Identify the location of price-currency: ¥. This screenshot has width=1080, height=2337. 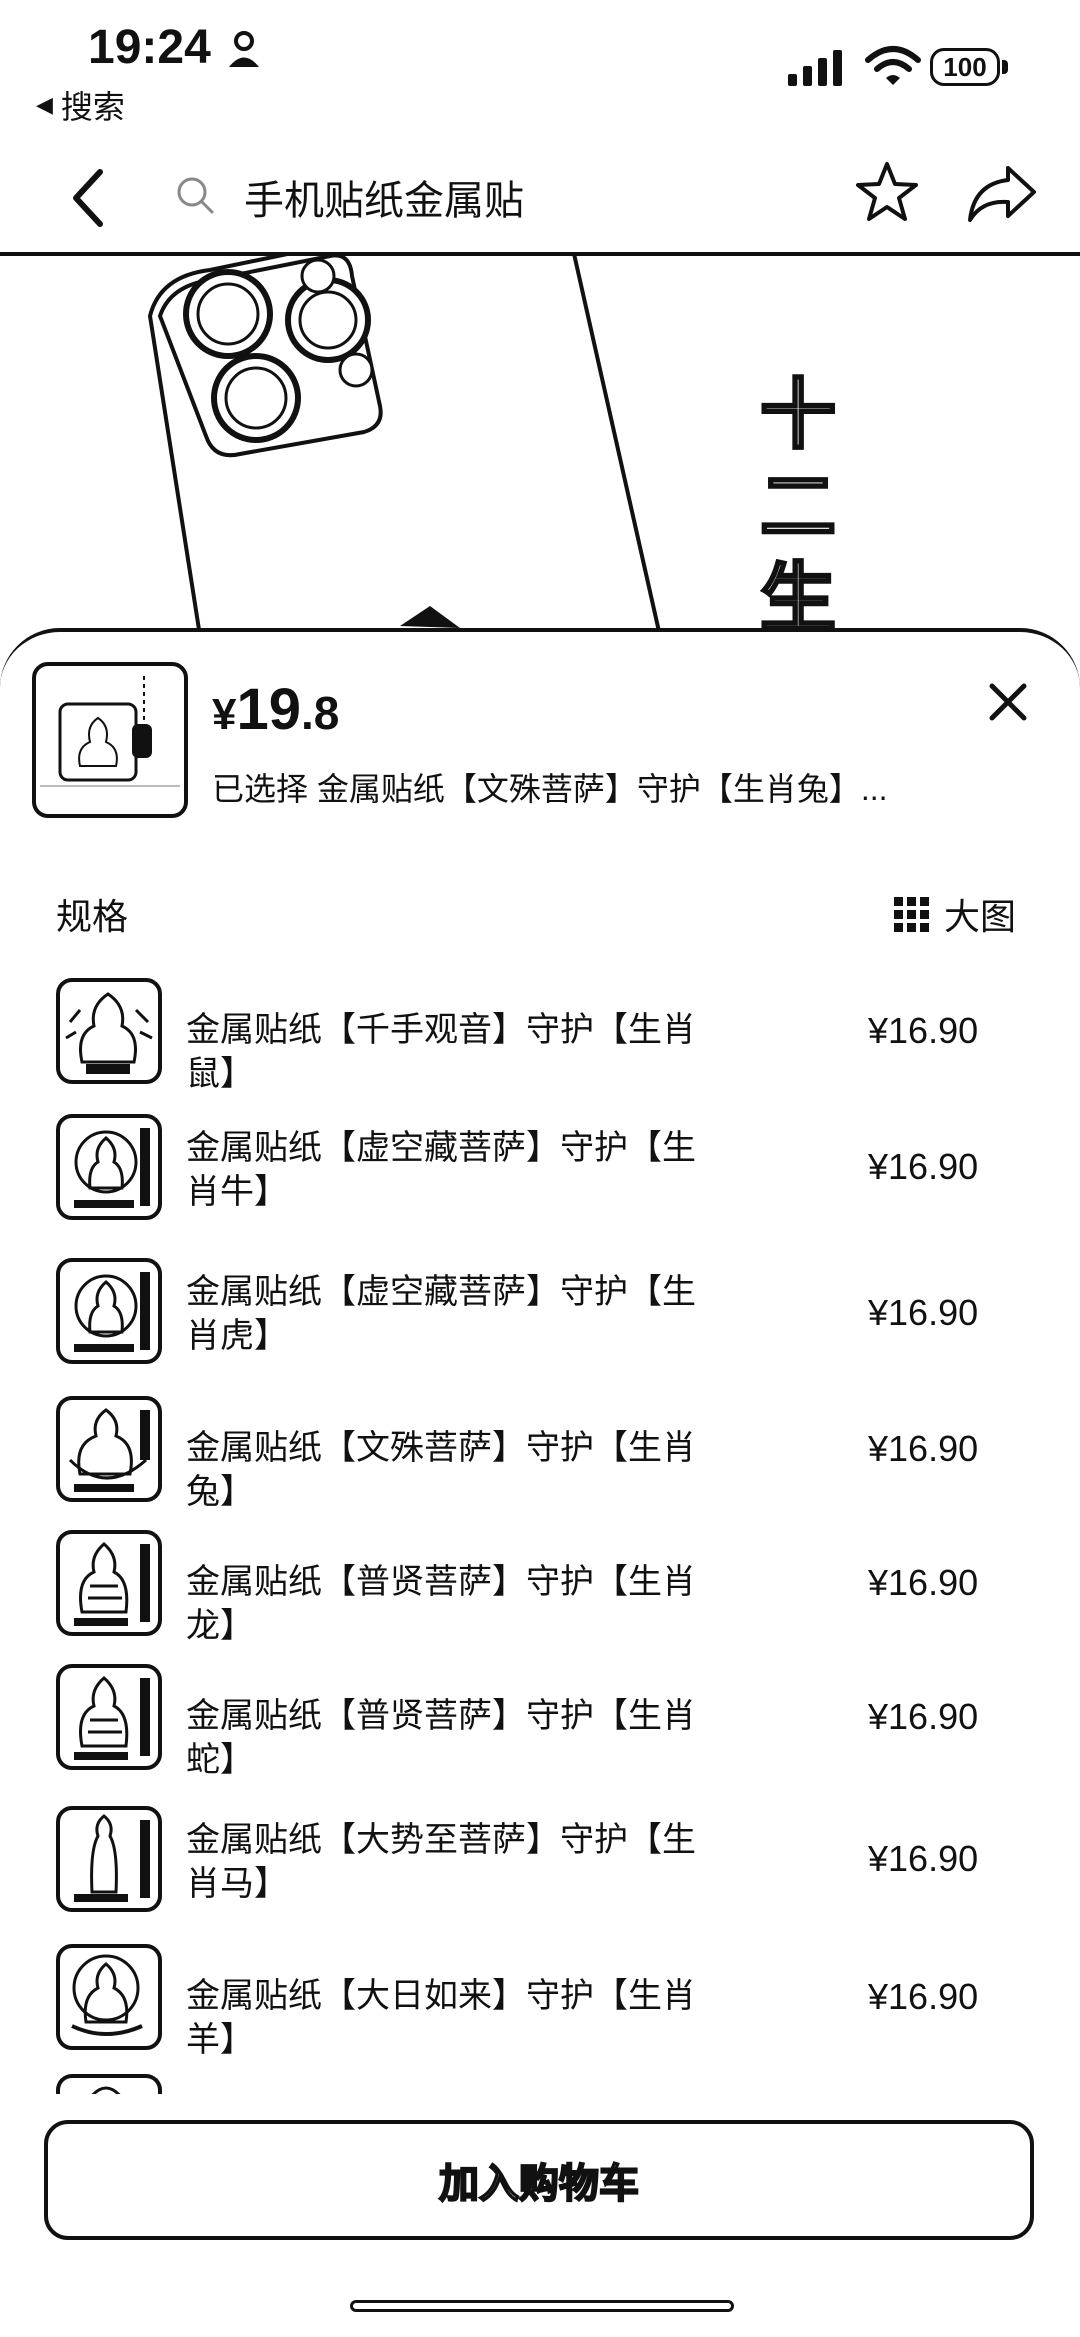
(224, 714).